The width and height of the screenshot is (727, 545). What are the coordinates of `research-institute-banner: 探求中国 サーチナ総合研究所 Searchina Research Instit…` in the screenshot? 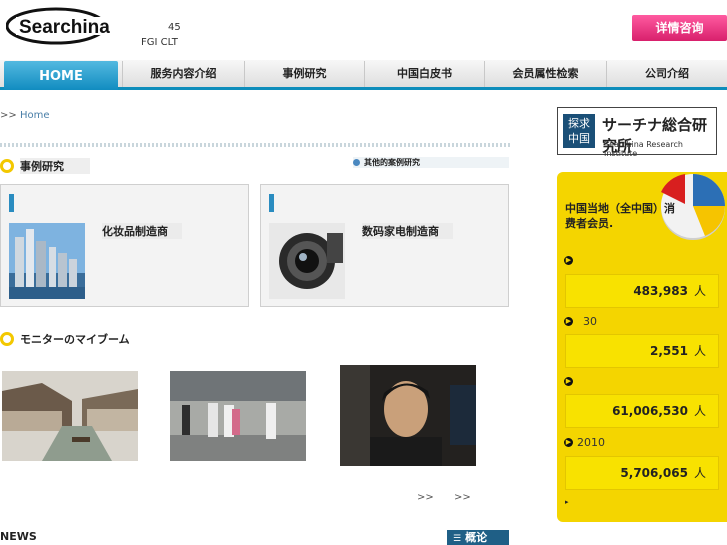 It's located at (637, 132).